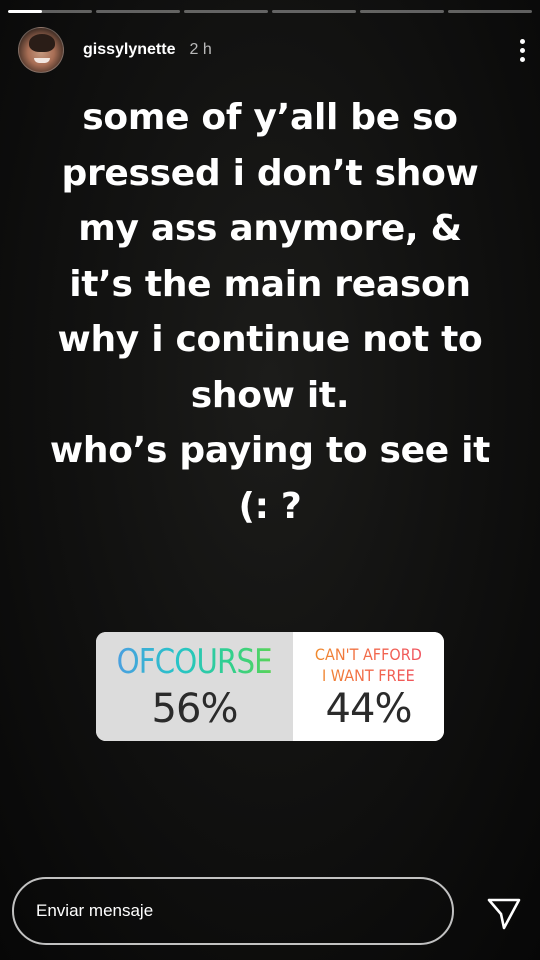 The width and height of the screenshot is (540, 960). I want to click on poll-option-1-label: OFCOURSE, so click(194, 662).